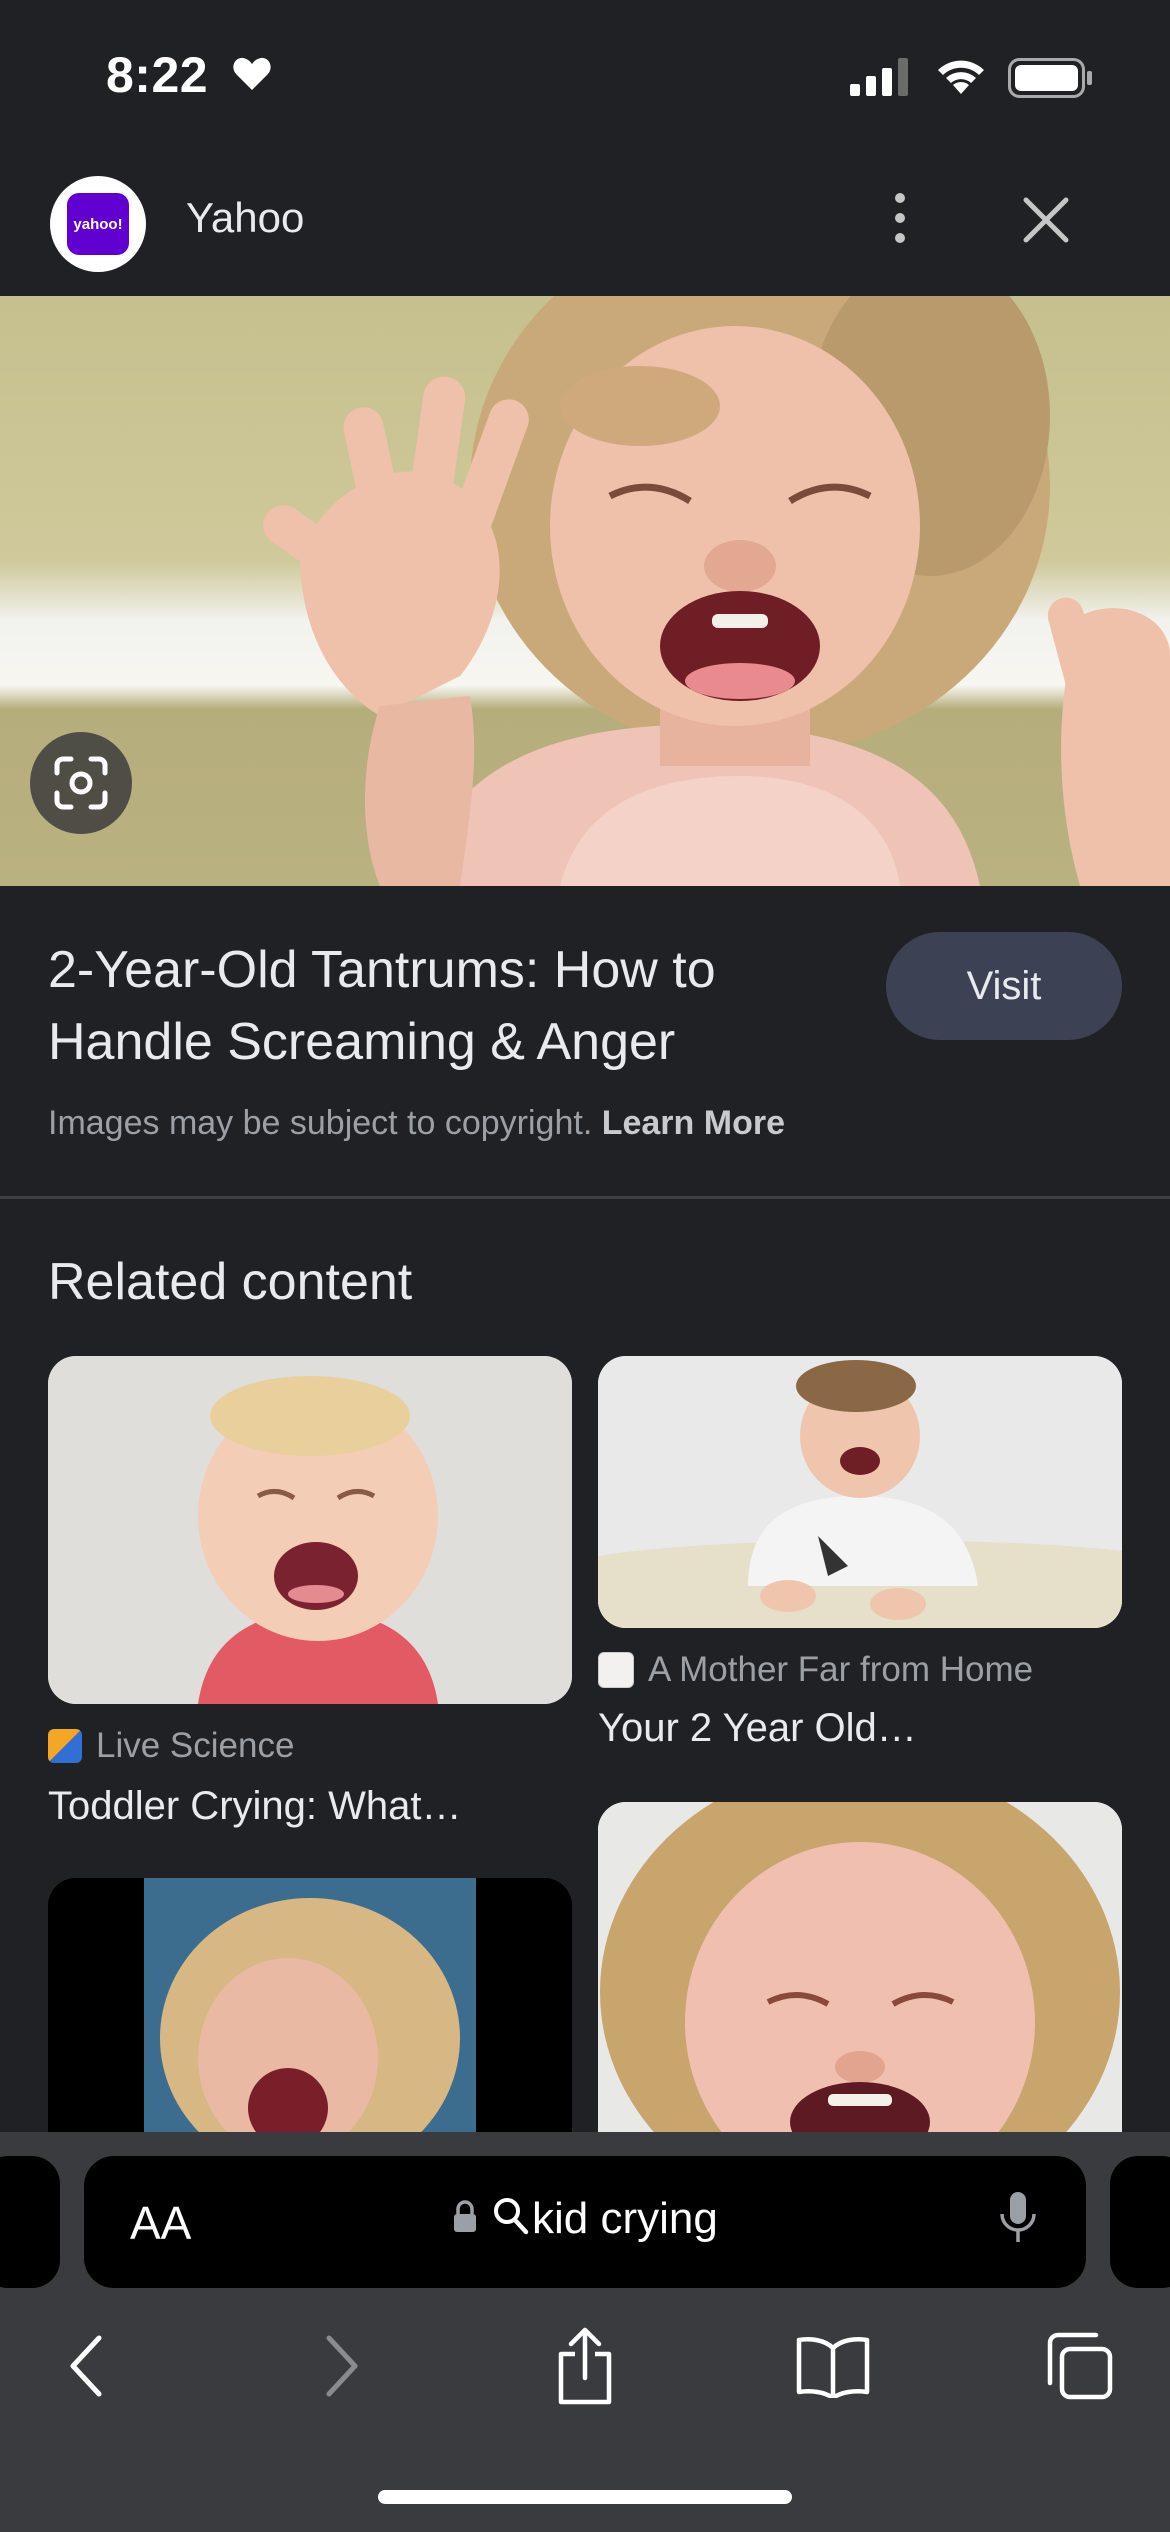  What do you see at coordinates (160, 2223) in the screenshot?
I see `page-settings-button: AA` at bounding box center [160, 2223].